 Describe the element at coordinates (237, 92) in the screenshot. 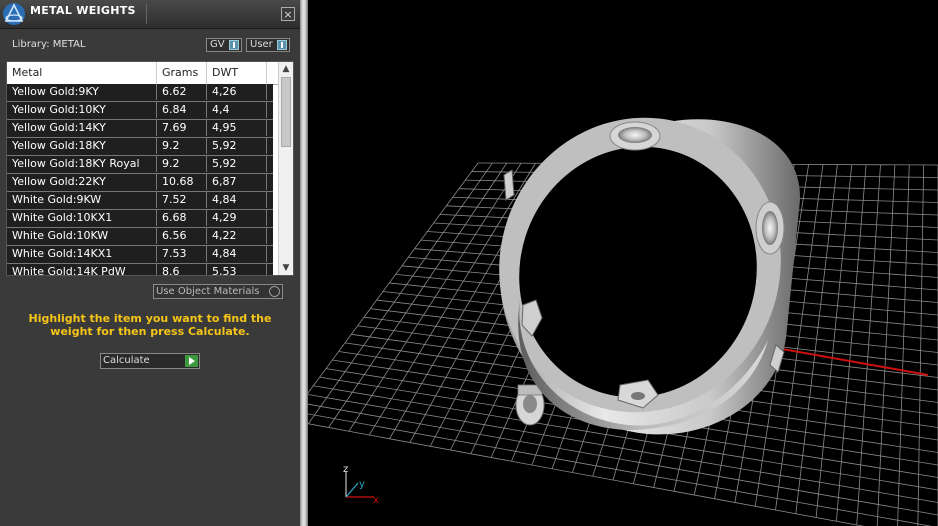

I see `cell-dwt: 4,26` at that location.